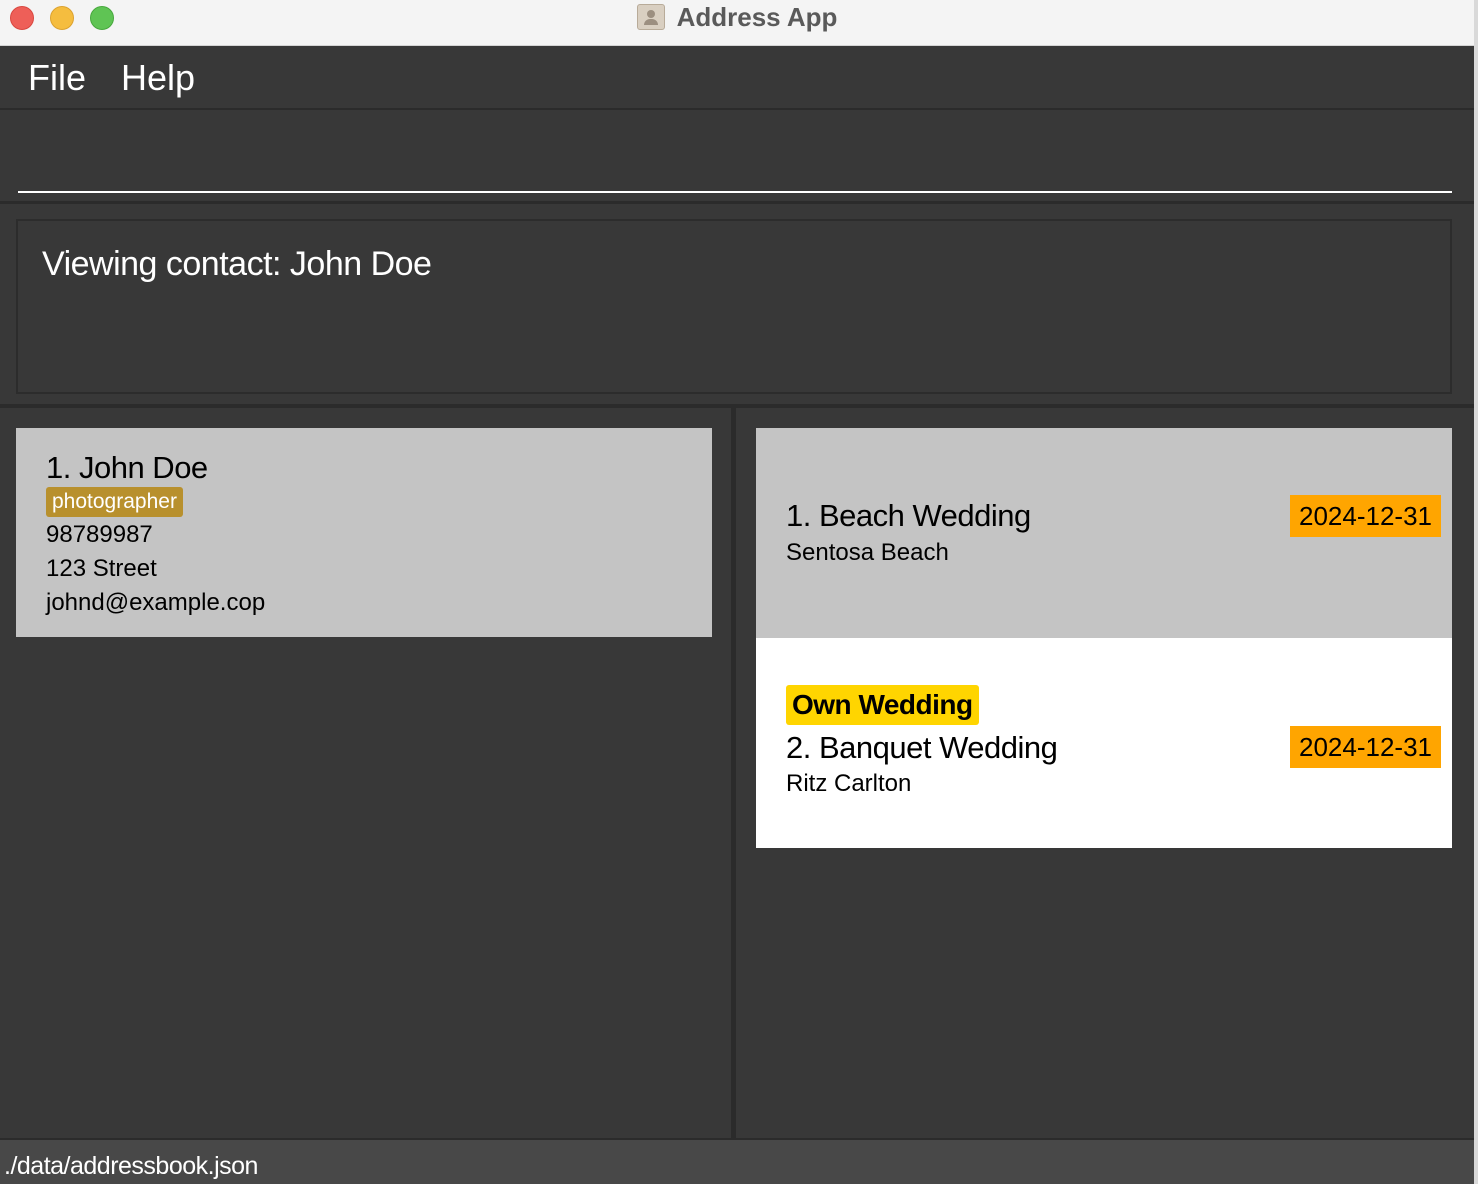  I want to click on person-address: 123 Street, so click(101, 568).